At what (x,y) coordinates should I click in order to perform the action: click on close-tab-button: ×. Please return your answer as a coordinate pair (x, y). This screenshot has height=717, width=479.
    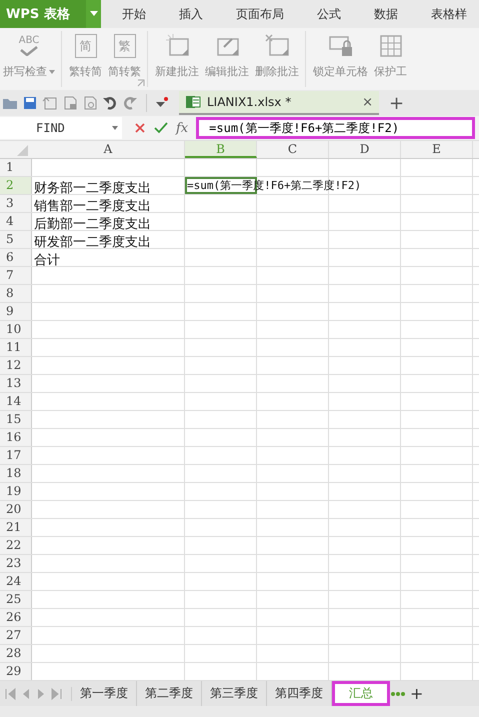
    Looking at the image, I should click on (367, 102).